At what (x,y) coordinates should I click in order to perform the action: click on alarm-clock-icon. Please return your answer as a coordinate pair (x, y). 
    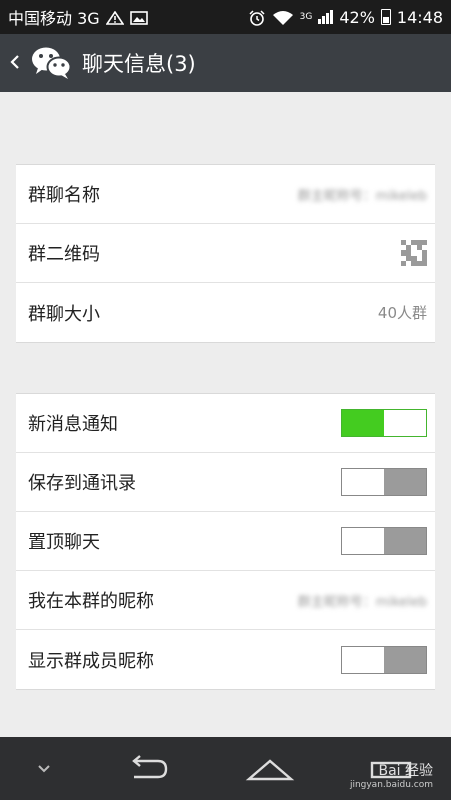
    Looking at the image, I should click on (257, 18).